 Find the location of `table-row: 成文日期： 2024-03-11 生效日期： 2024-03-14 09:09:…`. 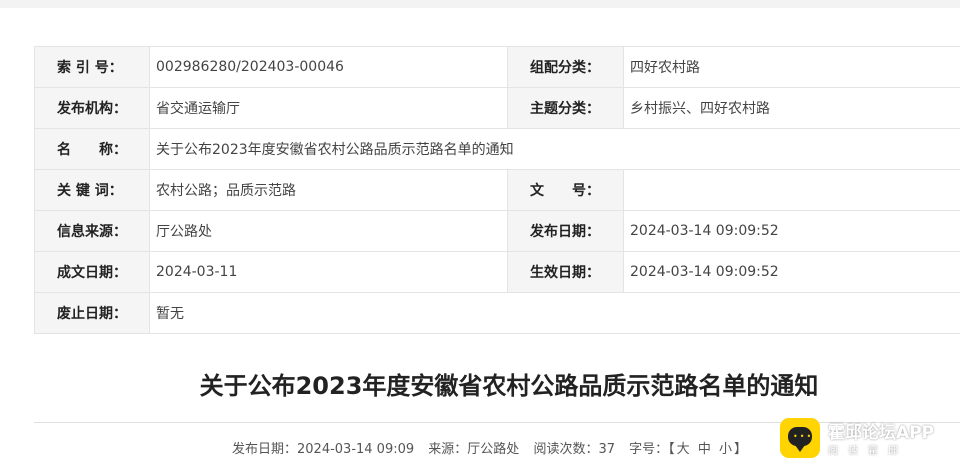

table-row: 成文日期： 2024-03-11 生效日期： 2024-03-14 09:09:… is located at coordinates (497, 272).